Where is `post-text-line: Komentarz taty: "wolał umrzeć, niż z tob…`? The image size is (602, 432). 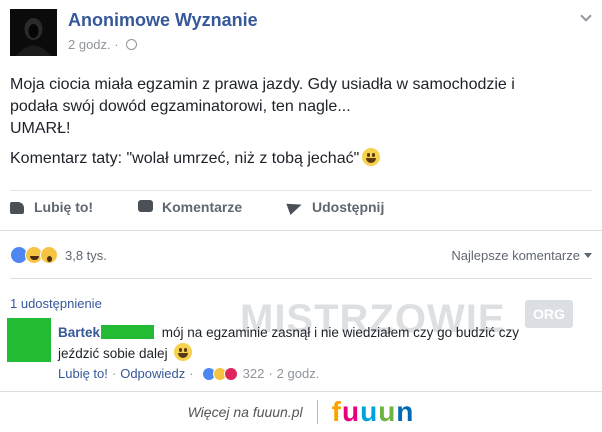 post-text-line: Komentarz taty: "wolał umrzeć, niż z tob… is located at coordinates (302, 159).